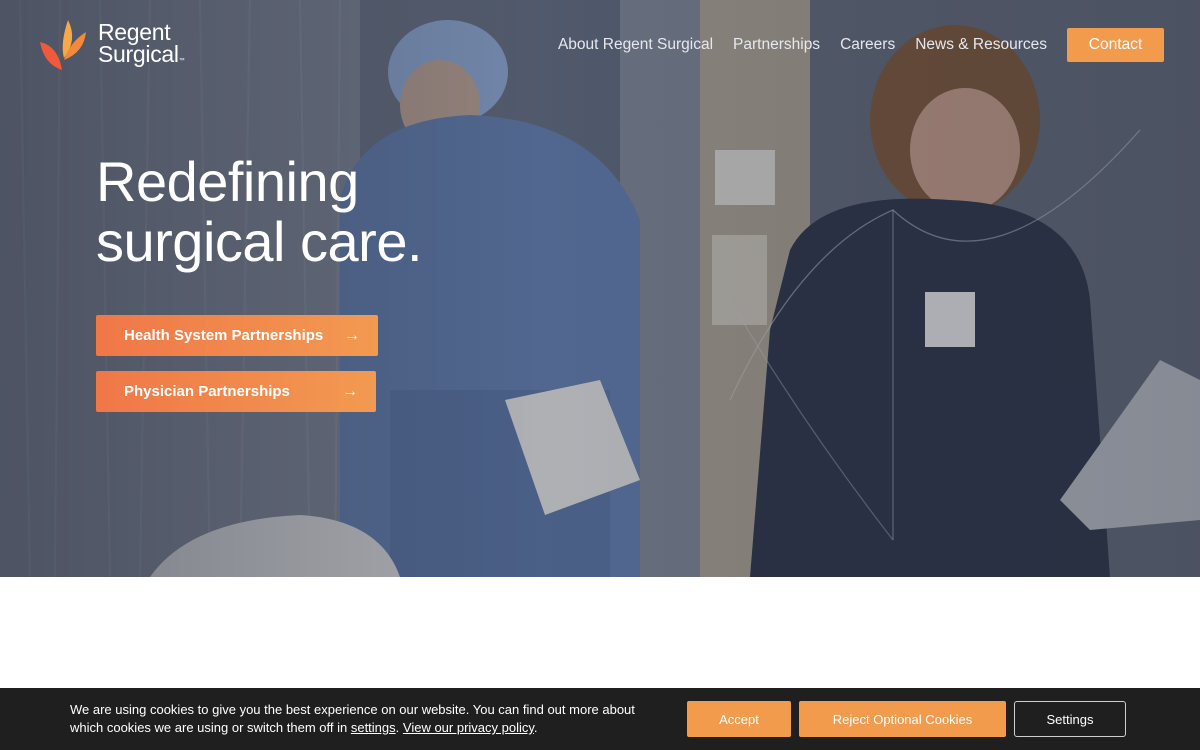 The height and width of the screenshot is (750, 1200). Describe the element at coordinates (776, 45) in the screenshot. I see `nav-partnerships: Partnerships` at that location.